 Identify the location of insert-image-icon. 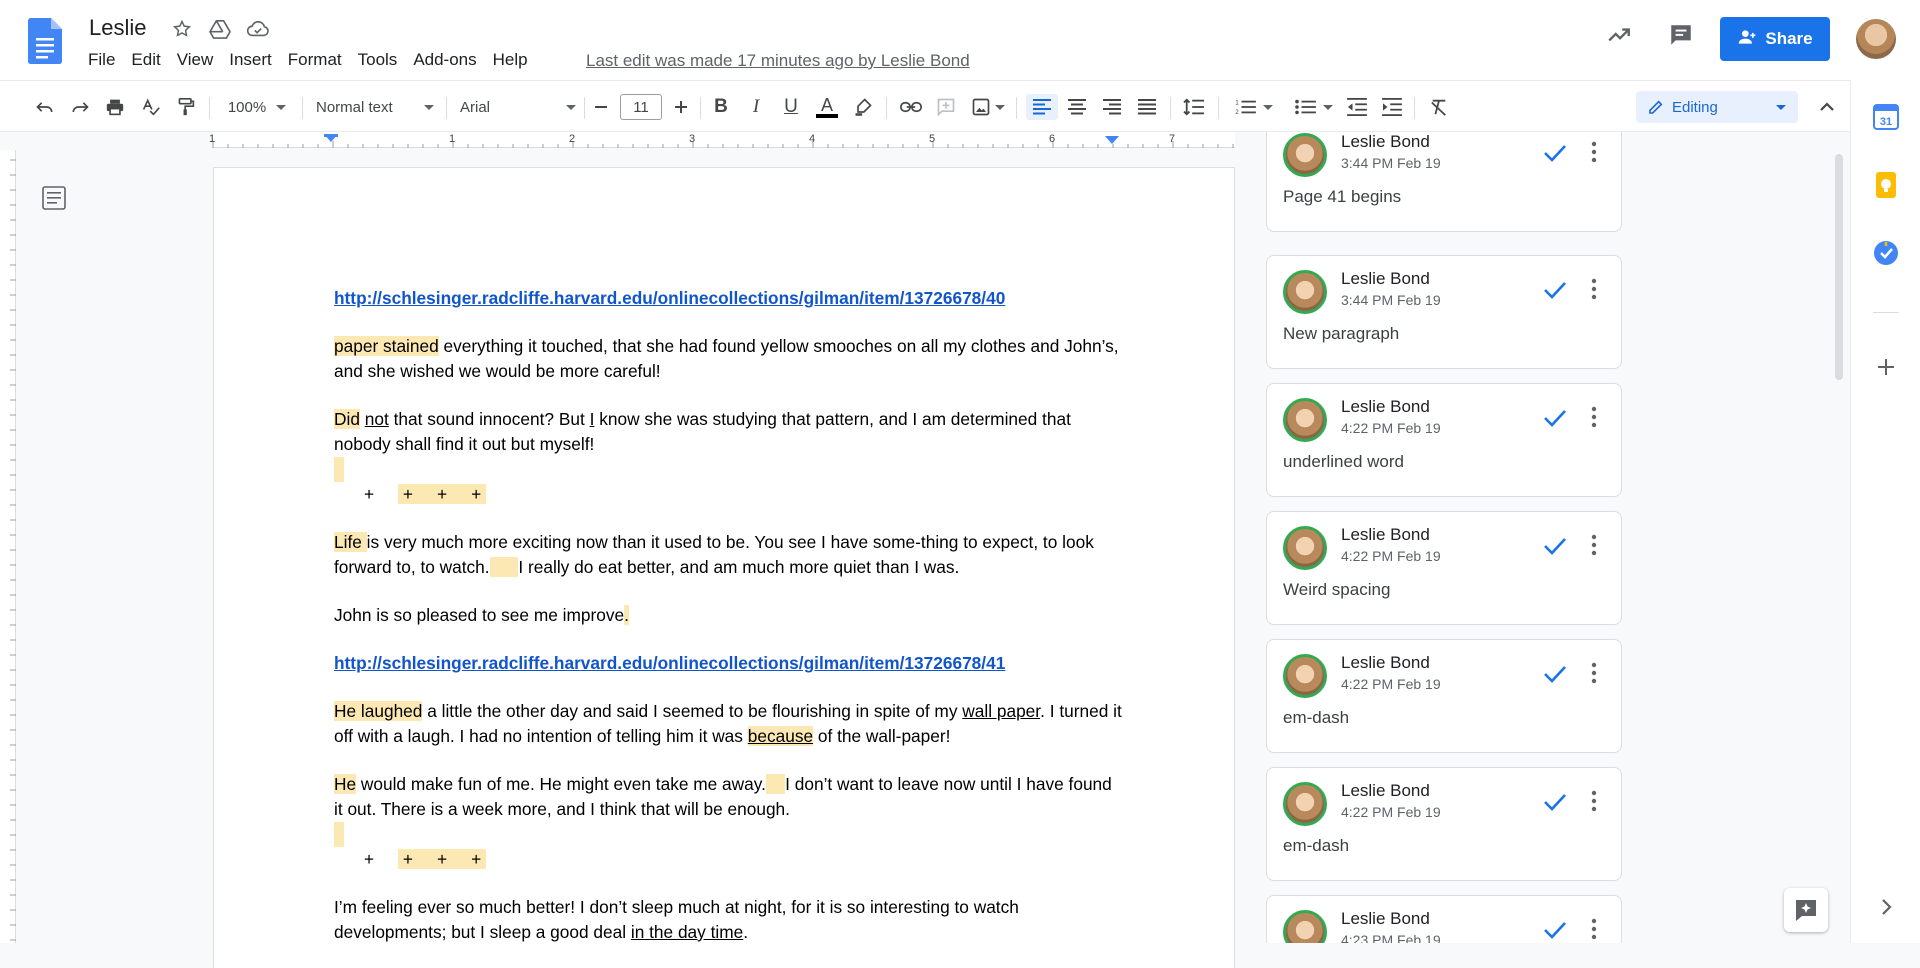
(988, 107).